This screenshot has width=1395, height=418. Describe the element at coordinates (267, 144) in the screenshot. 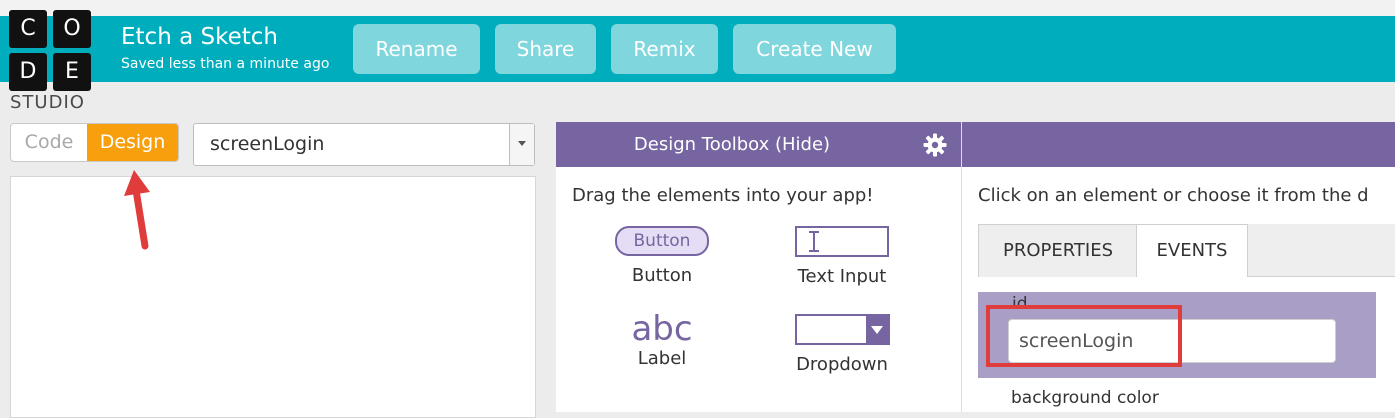

I see `screen-select-value: screenLogin` at that location.